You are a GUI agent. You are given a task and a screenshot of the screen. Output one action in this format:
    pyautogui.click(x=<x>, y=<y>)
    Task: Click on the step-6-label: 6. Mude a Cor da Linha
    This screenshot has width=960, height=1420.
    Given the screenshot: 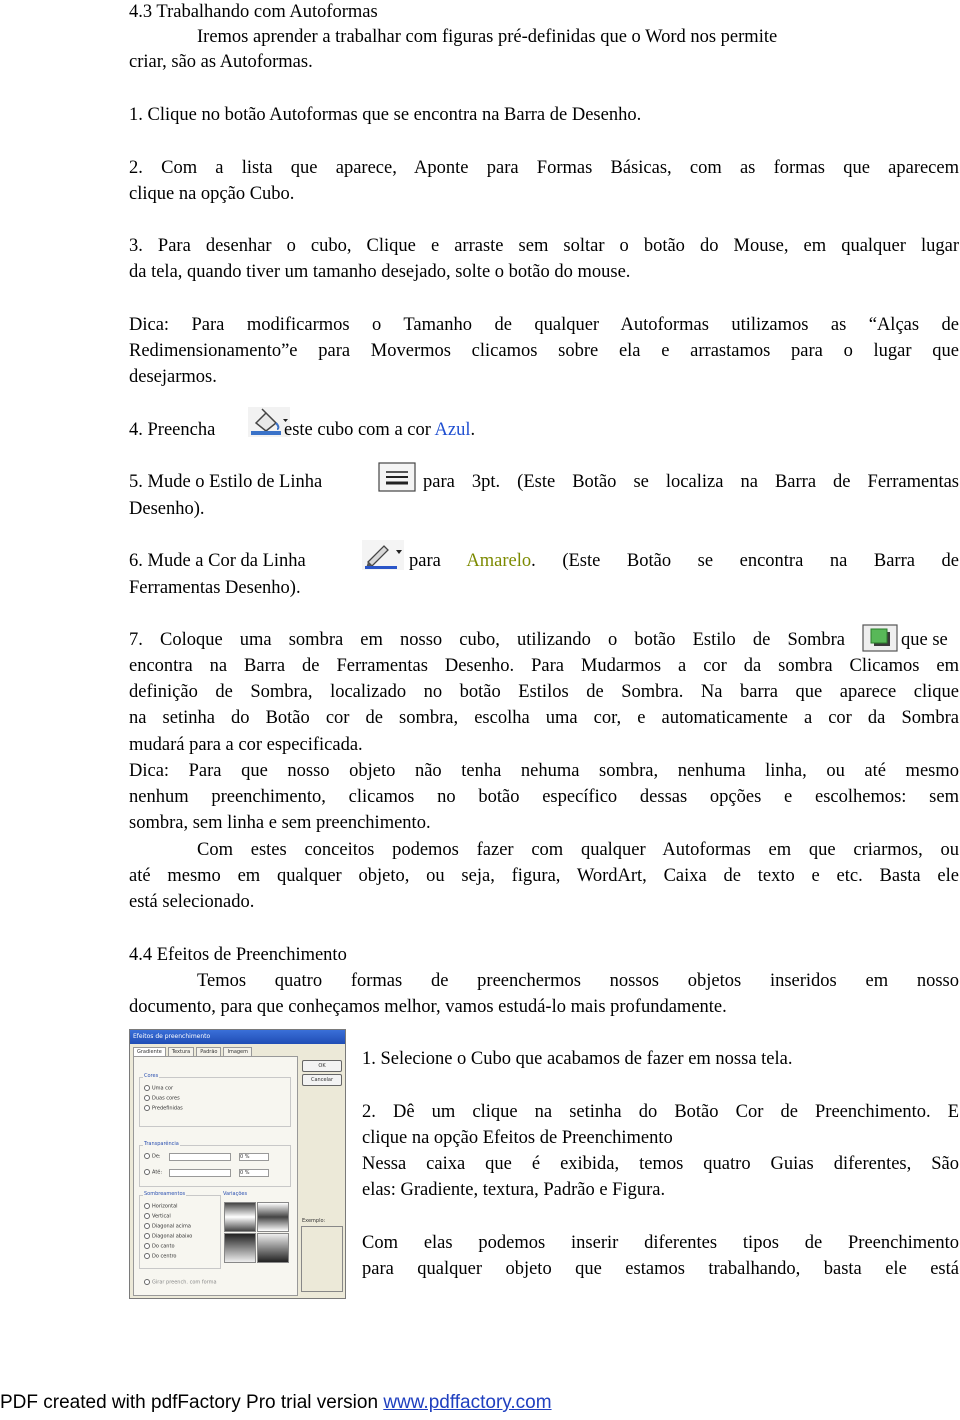 What is the action you would take?
    pyautogui.click(x=217, y=561)
    